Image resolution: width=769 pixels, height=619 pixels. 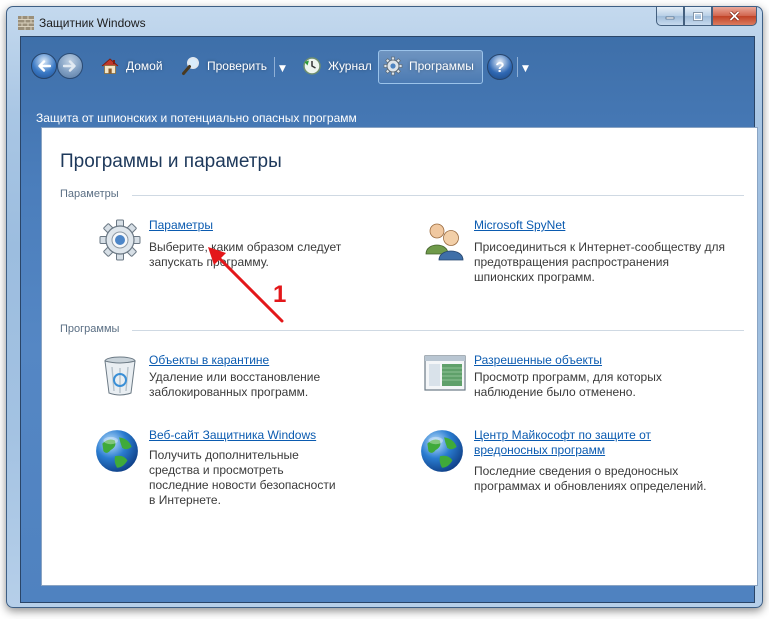 I want to click on close-icon, so click(x=734, y=16).